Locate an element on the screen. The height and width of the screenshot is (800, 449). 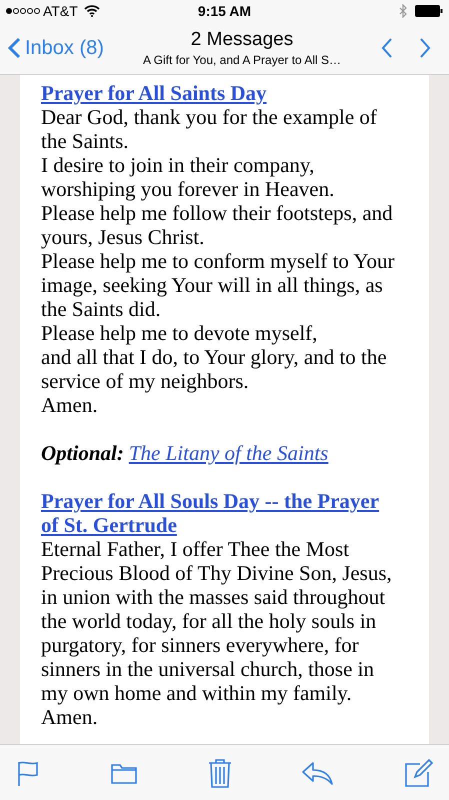
battery-icon is located at coordinates (429, 11).